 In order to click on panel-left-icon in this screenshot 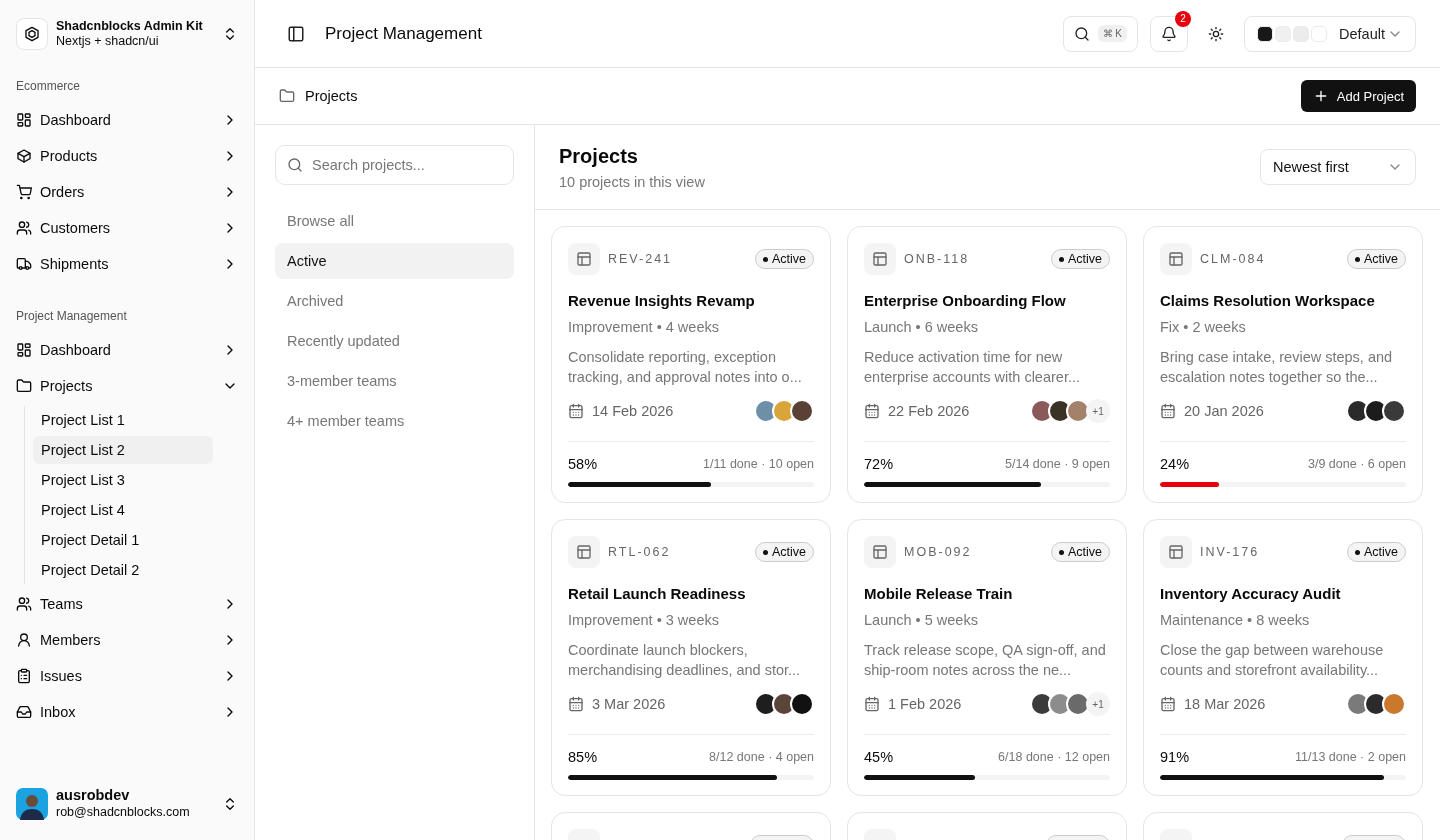, I will do `click(296, 33)`.